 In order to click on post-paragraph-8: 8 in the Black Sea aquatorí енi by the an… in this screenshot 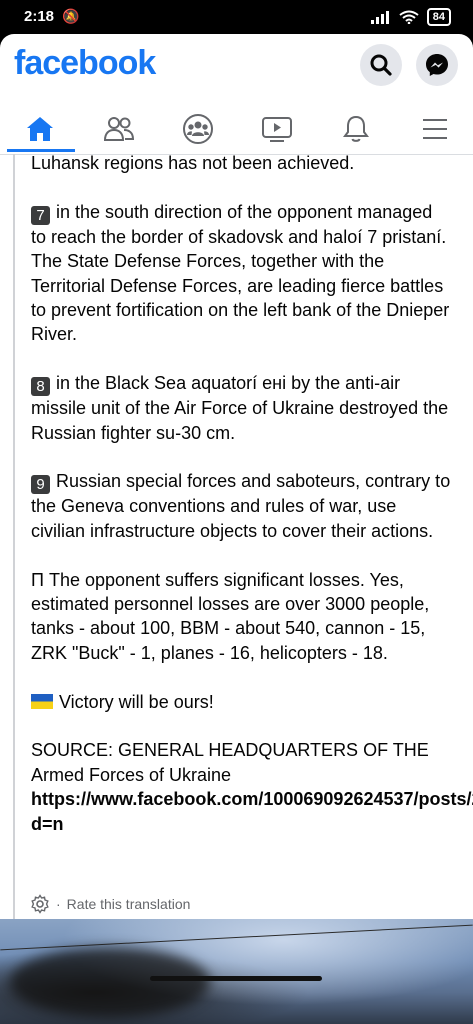, I will do `click(241, 408)`.